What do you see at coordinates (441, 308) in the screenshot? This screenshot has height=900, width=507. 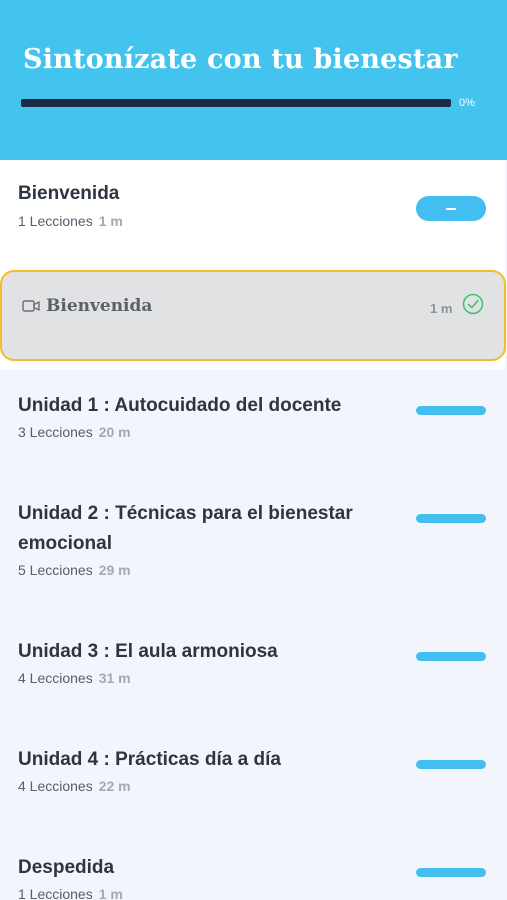 I see `lesson-duration: 1 m` at bounding box center [441, 308].